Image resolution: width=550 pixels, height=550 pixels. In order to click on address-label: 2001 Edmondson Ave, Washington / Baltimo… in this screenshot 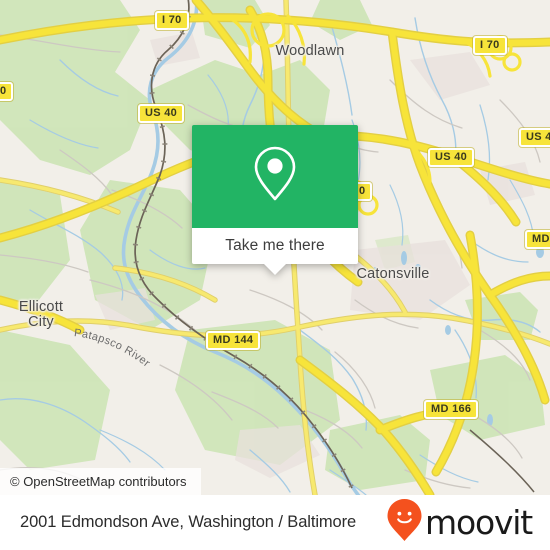, I will do `click(188, 522)`.